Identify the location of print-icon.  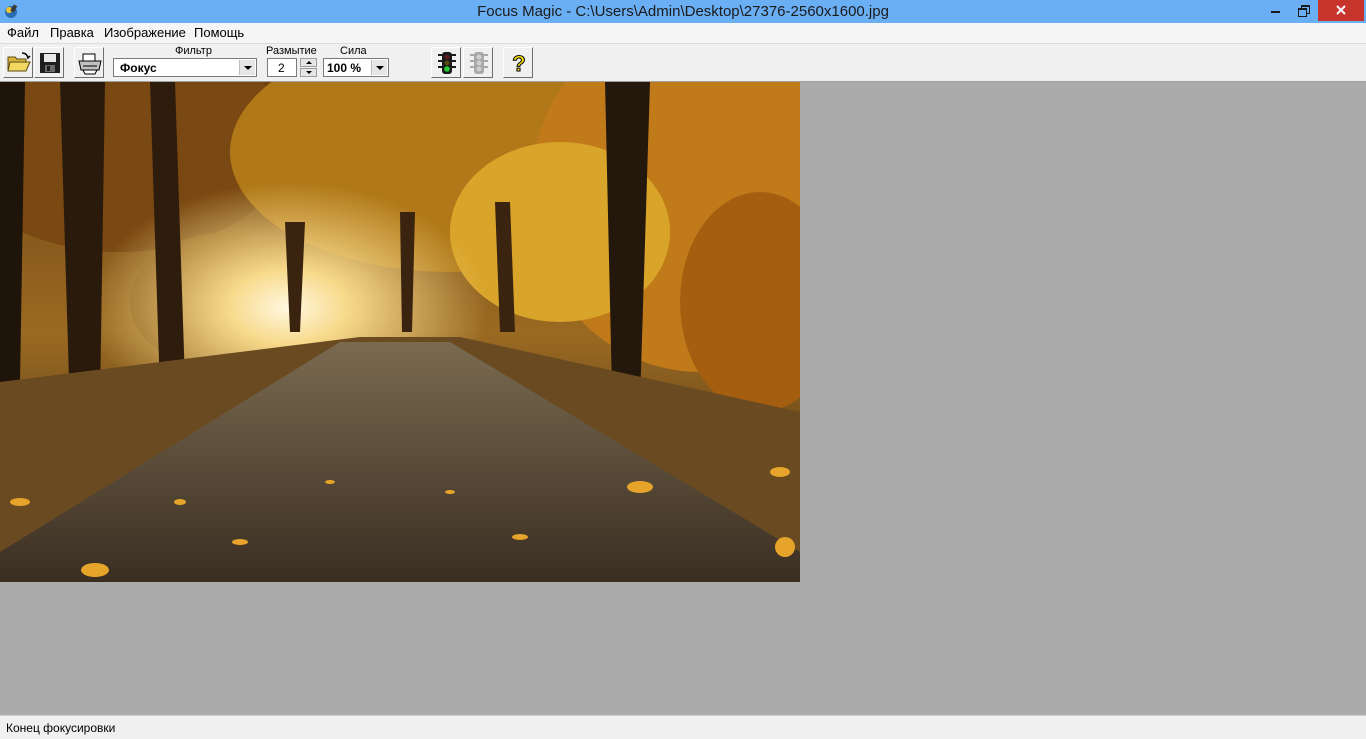
(90, 64).